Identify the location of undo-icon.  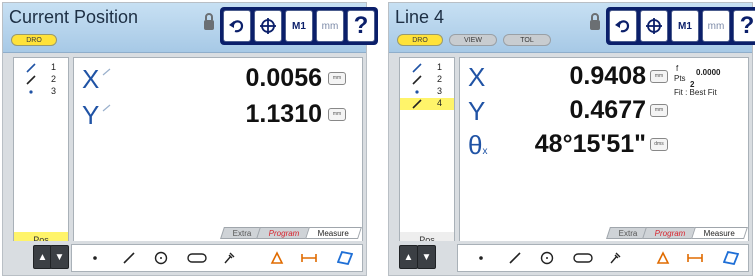
(622, 26).